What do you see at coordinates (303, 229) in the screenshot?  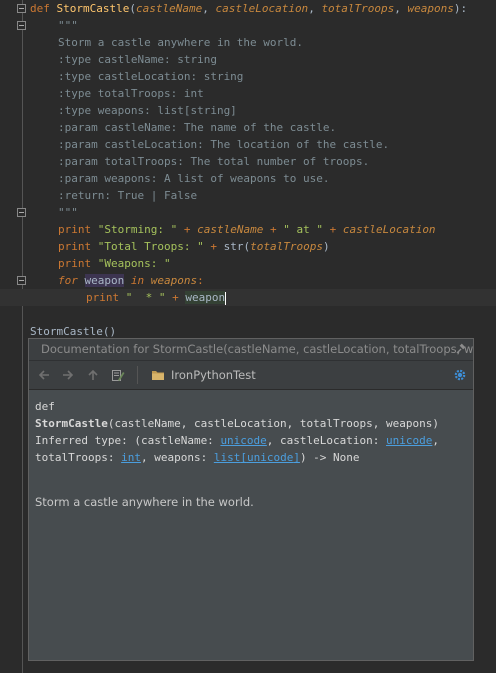 I see `string-literal: " at "` at bounding box center [303, 229].